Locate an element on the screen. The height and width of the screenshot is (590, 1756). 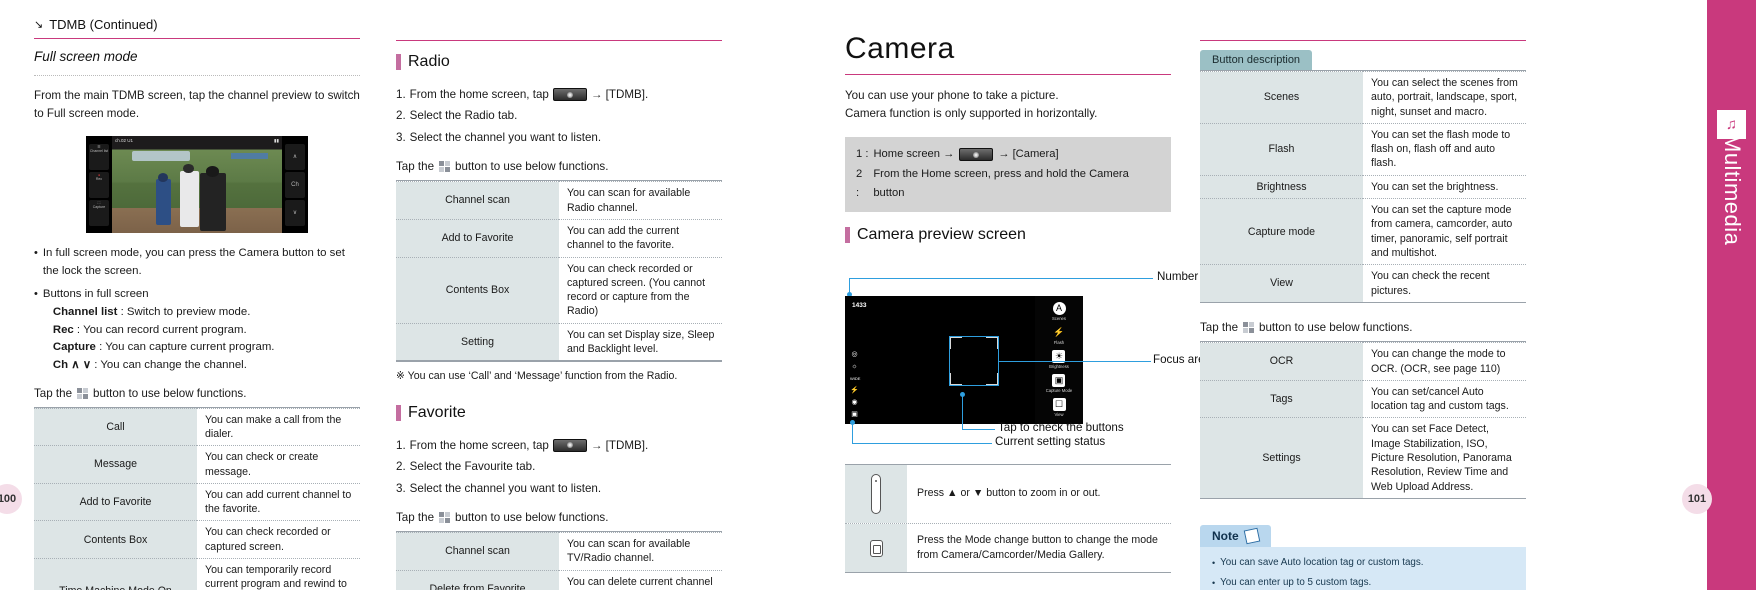
note-item: • You can enter up to 5 custom tags. is located at coordinates (1363, 583).